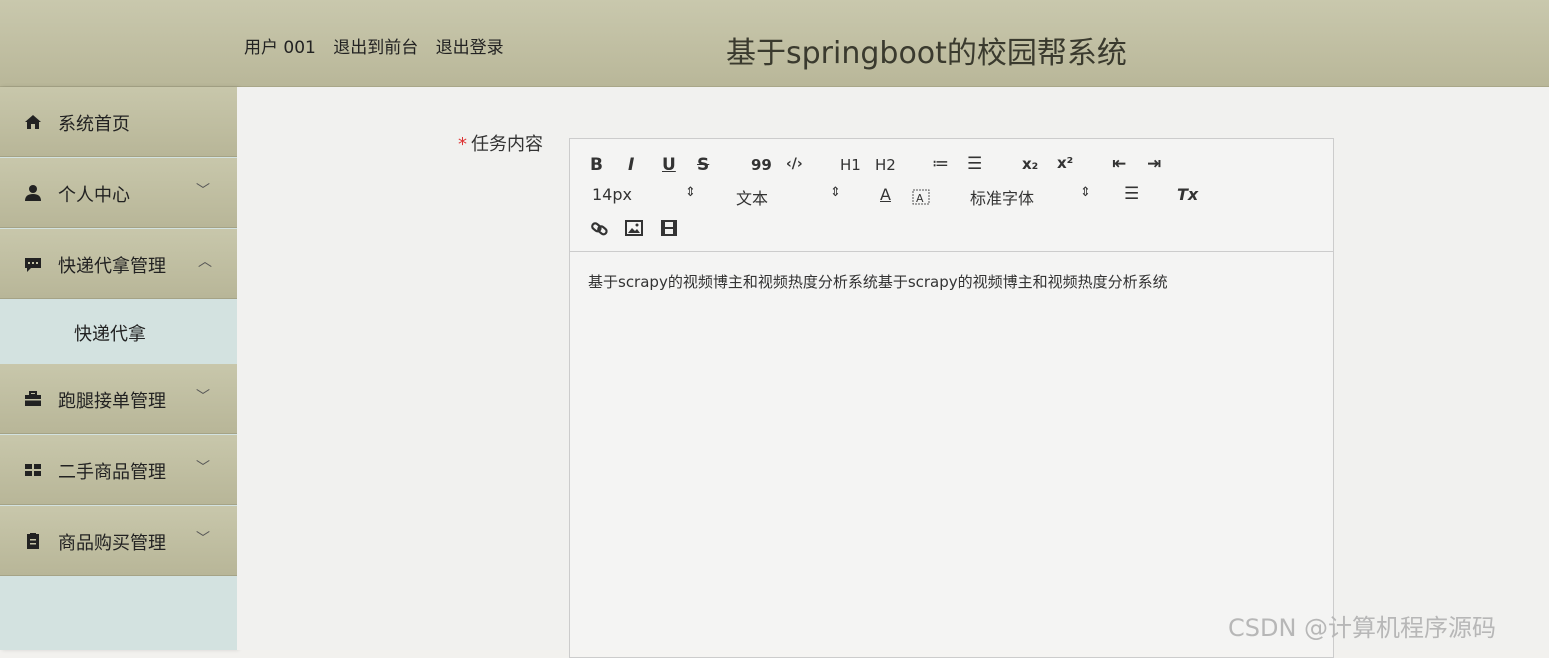 This screenshot has height=658, width=1549. What do you see at coordinates (885, 165) in the screenshot?
I see `header-2-button: H2` at bounding box center [885, 165].